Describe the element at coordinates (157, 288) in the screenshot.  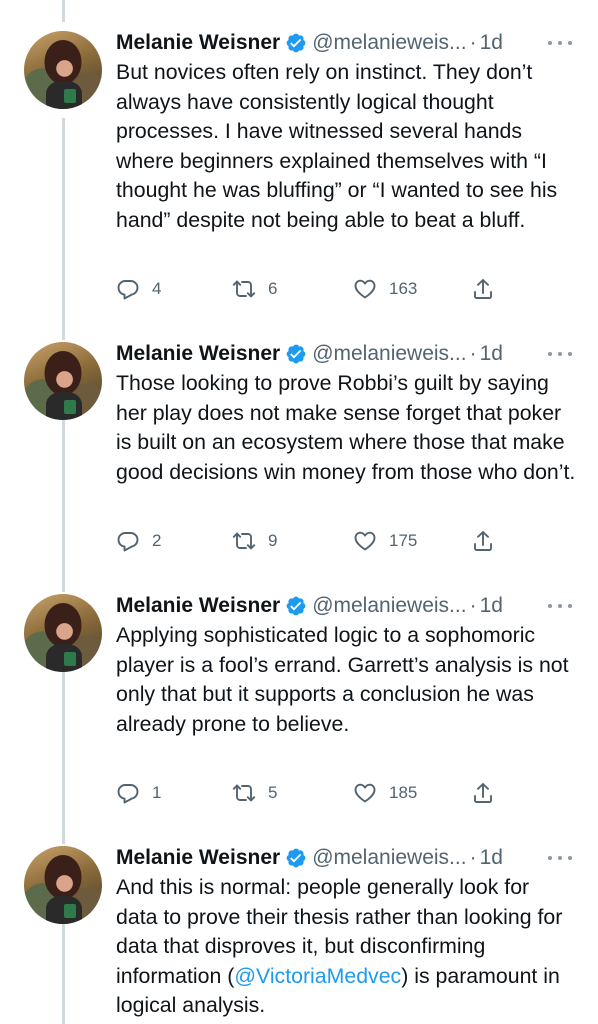
I see `reply-count: 4` at that location.